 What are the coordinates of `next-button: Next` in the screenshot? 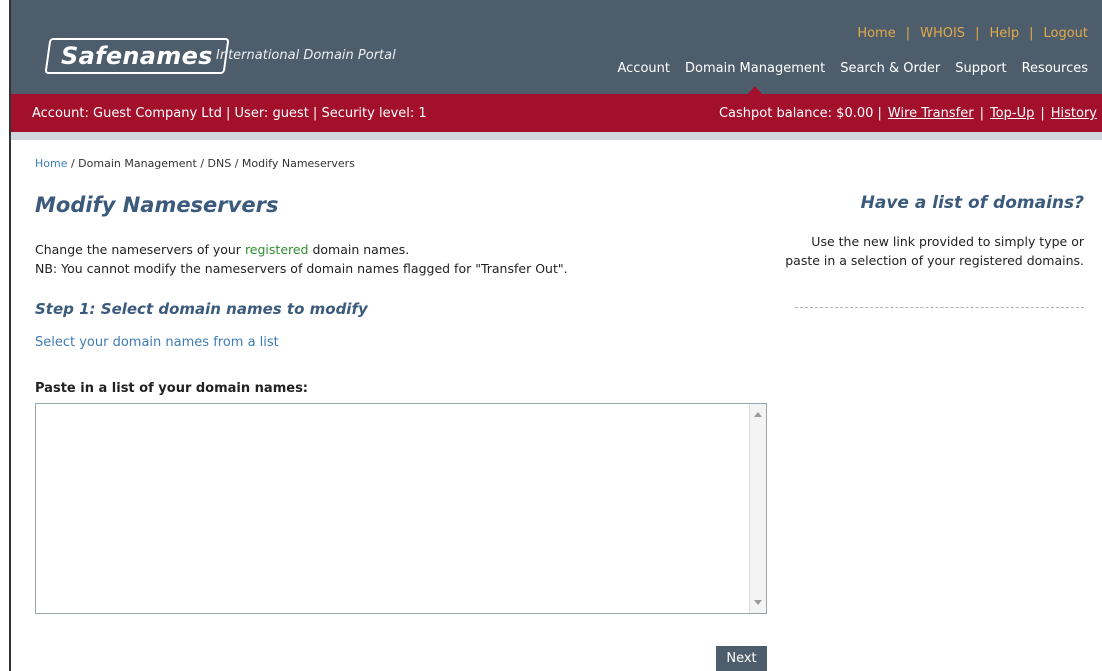 It's located at (741, 658).